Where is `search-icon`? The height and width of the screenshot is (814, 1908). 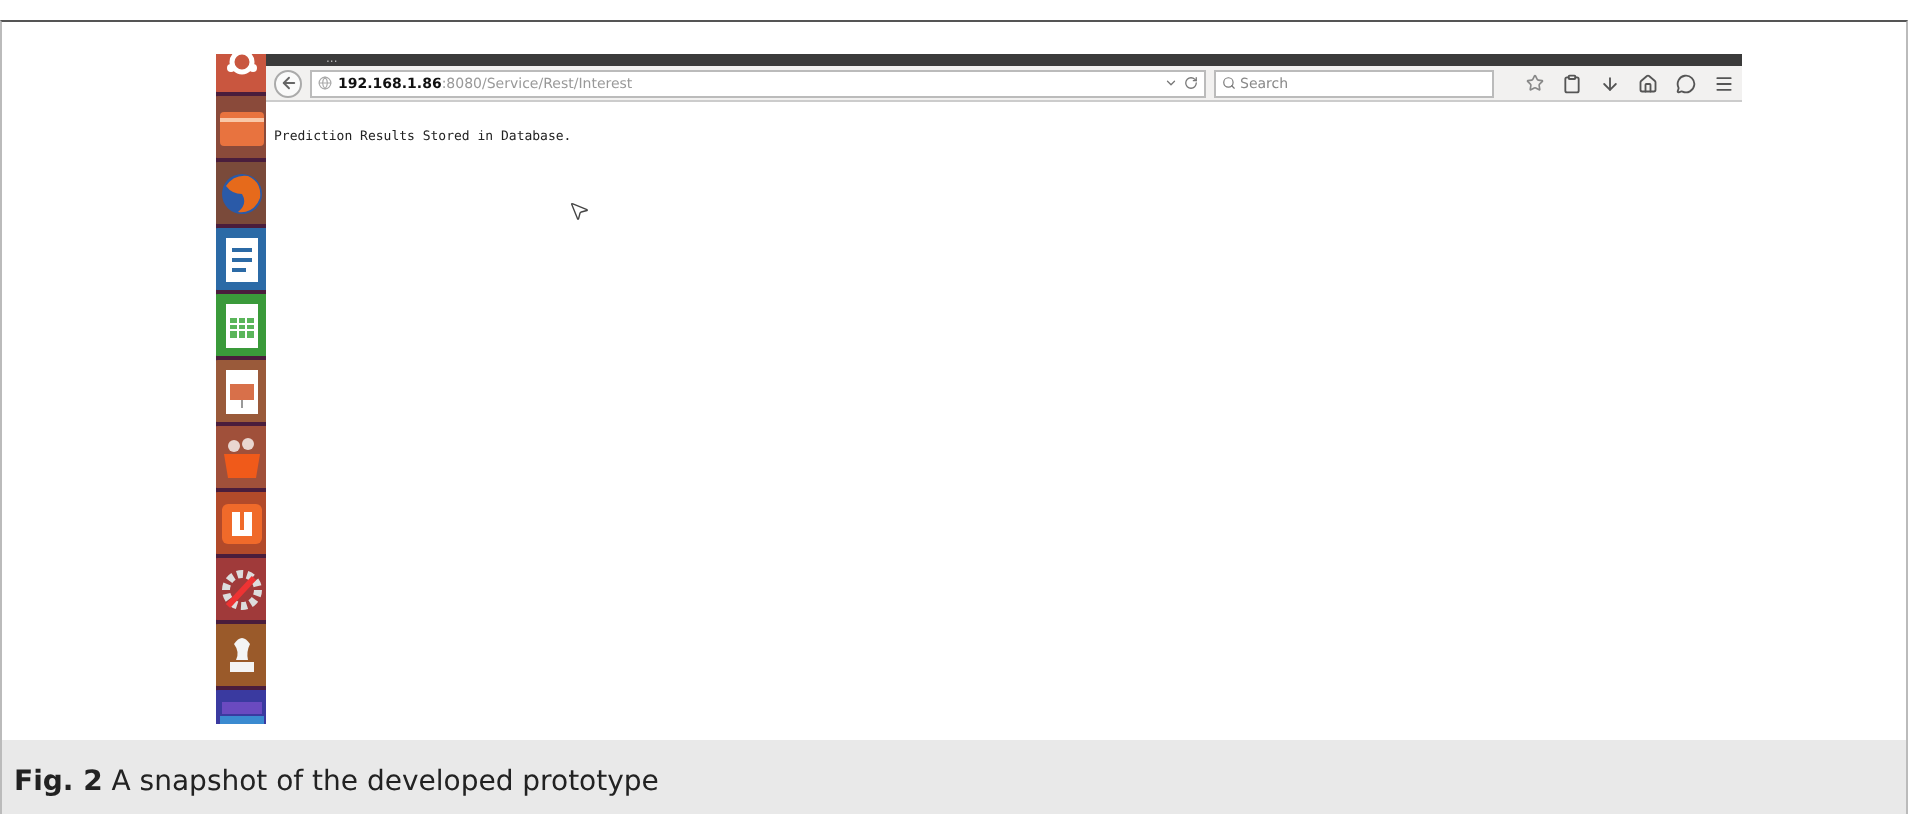 search-icon is located at coordinates (1229, 83).